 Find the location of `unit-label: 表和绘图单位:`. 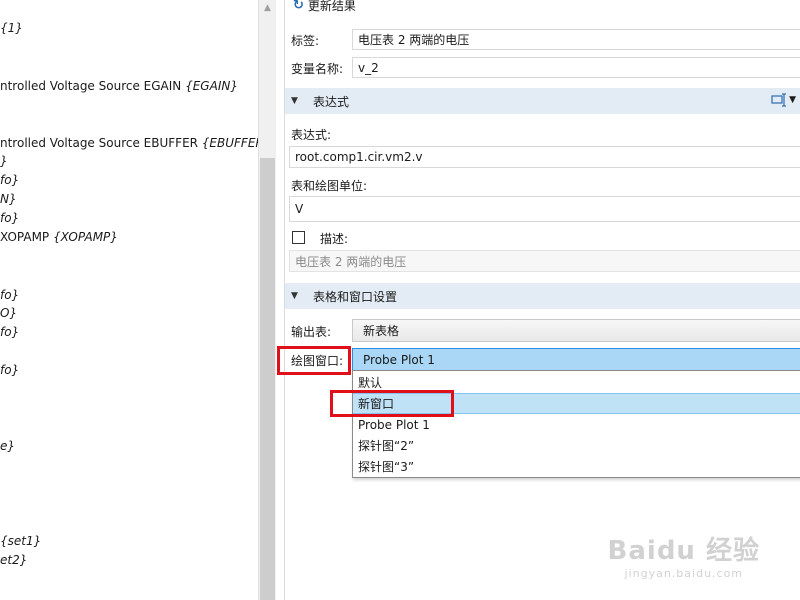

unit-label: 表和绘图单位: is located at coordinates (329, 186).